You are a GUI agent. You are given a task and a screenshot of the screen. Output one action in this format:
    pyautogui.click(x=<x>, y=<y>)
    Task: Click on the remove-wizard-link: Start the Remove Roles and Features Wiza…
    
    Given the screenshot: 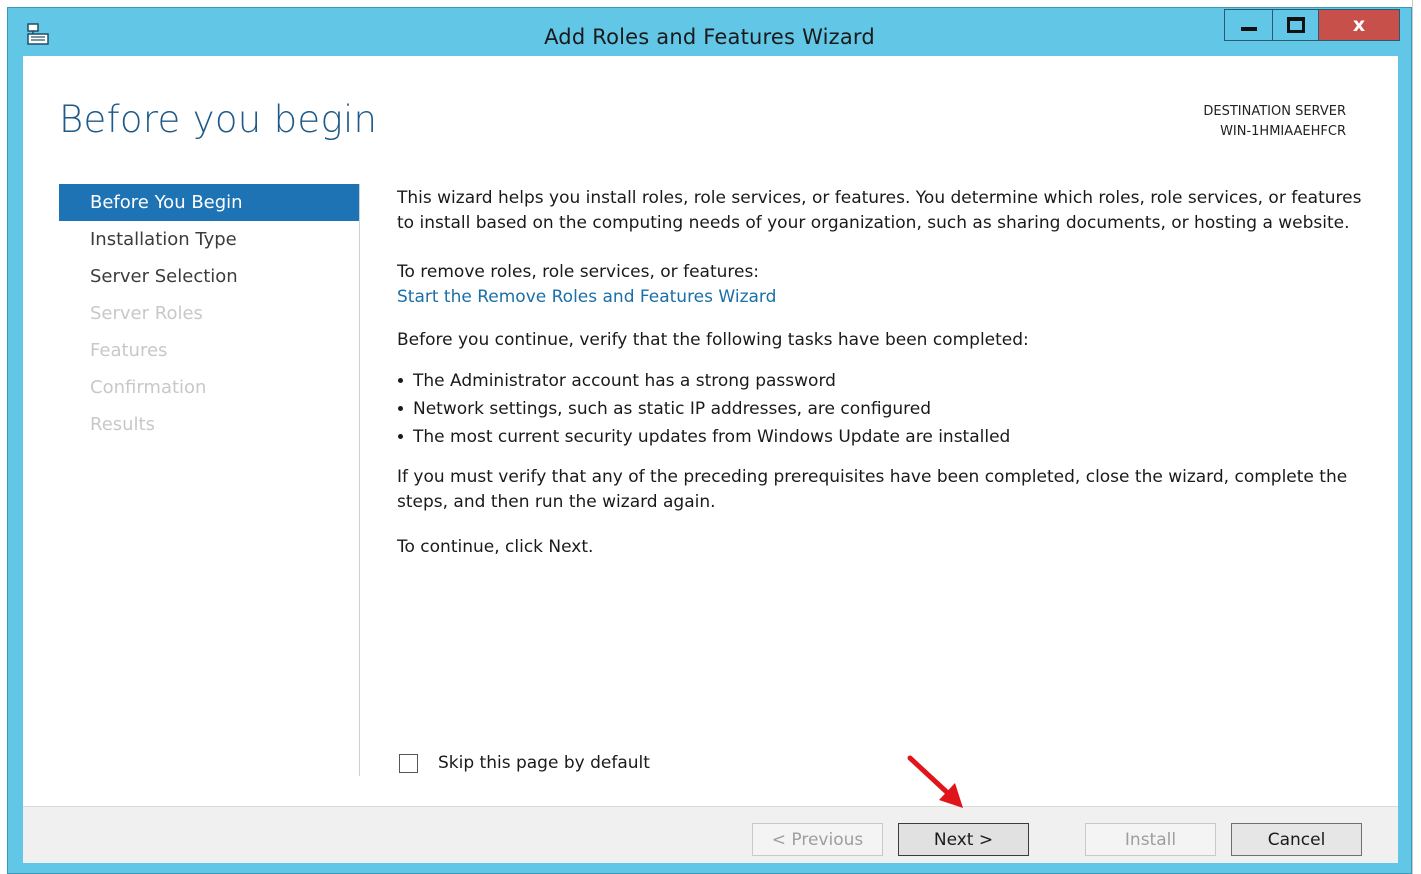 What is the action you would take?
    pyautogui.click(x=586, y=297)
    